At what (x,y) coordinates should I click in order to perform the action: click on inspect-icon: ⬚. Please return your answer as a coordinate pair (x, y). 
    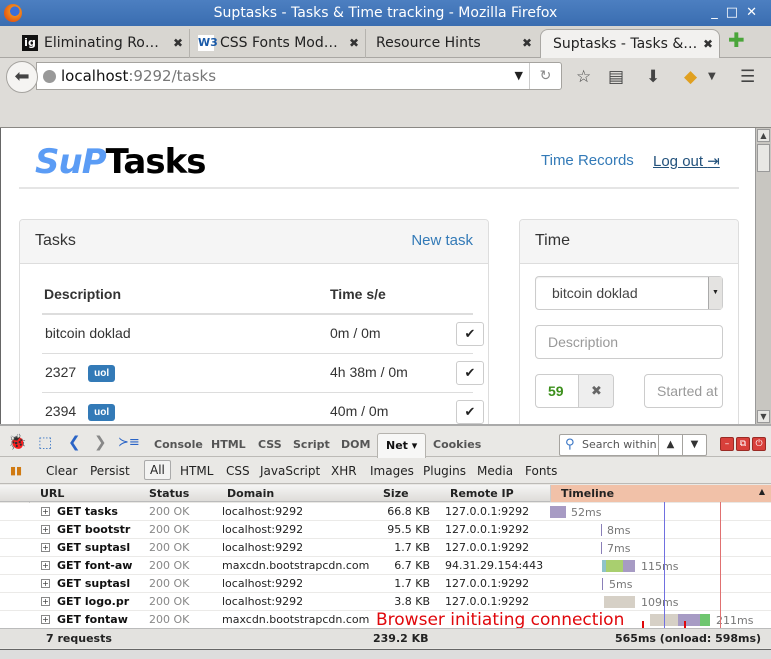
    Looking at the image, I should click on (45, 442).